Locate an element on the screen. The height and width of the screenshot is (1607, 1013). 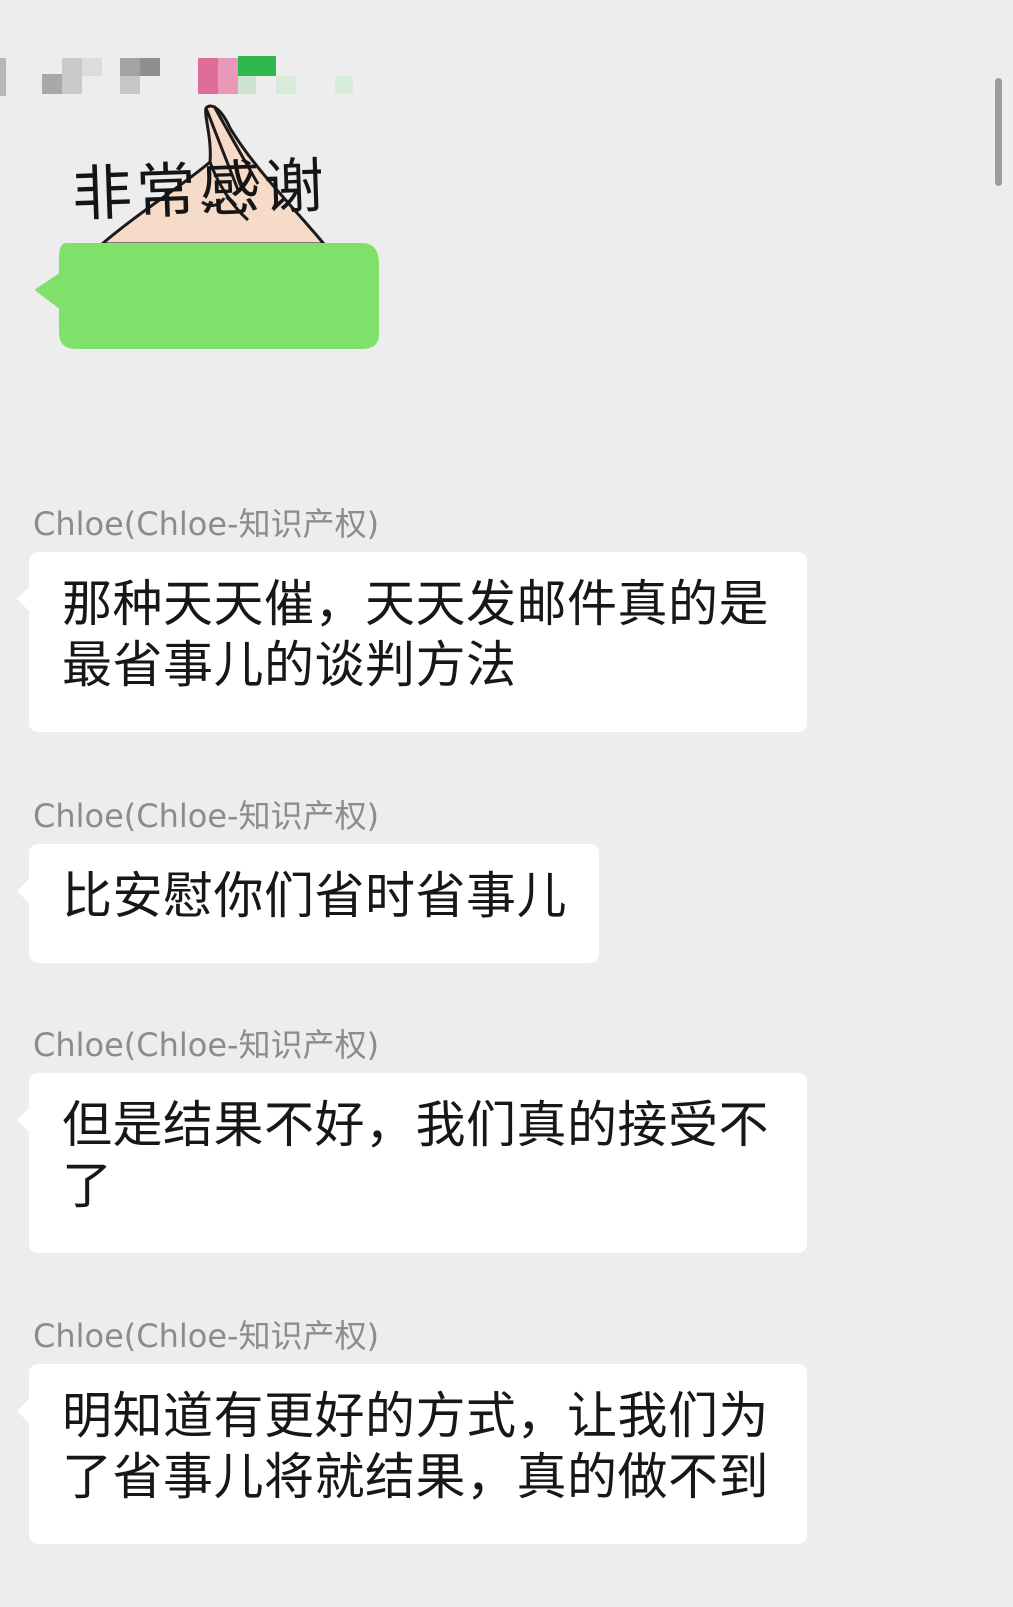
scrollbar is located at coordinates (998, 132).